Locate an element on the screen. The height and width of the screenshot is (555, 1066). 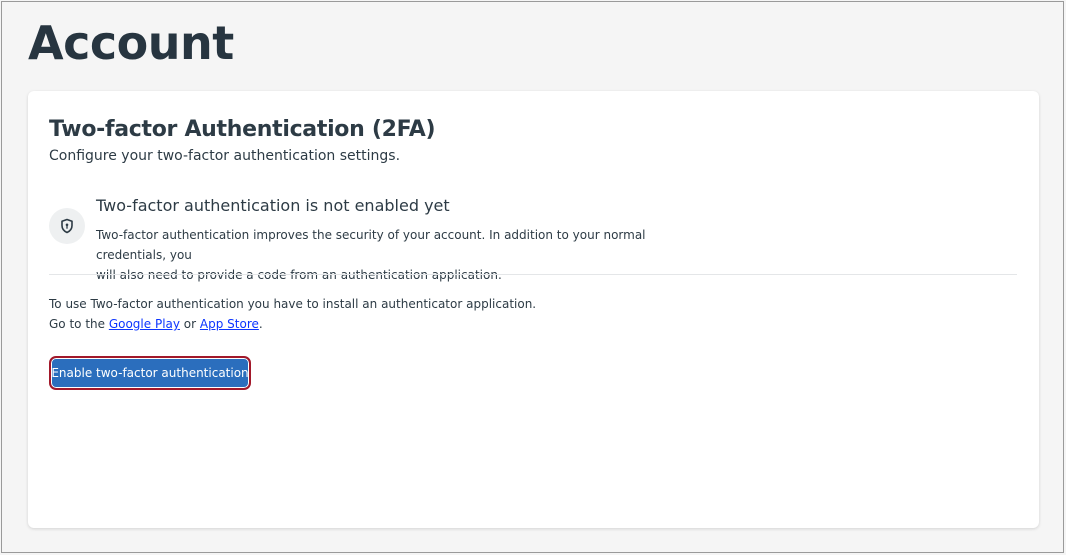
page-title: Account is located at coordinates (131, 43).